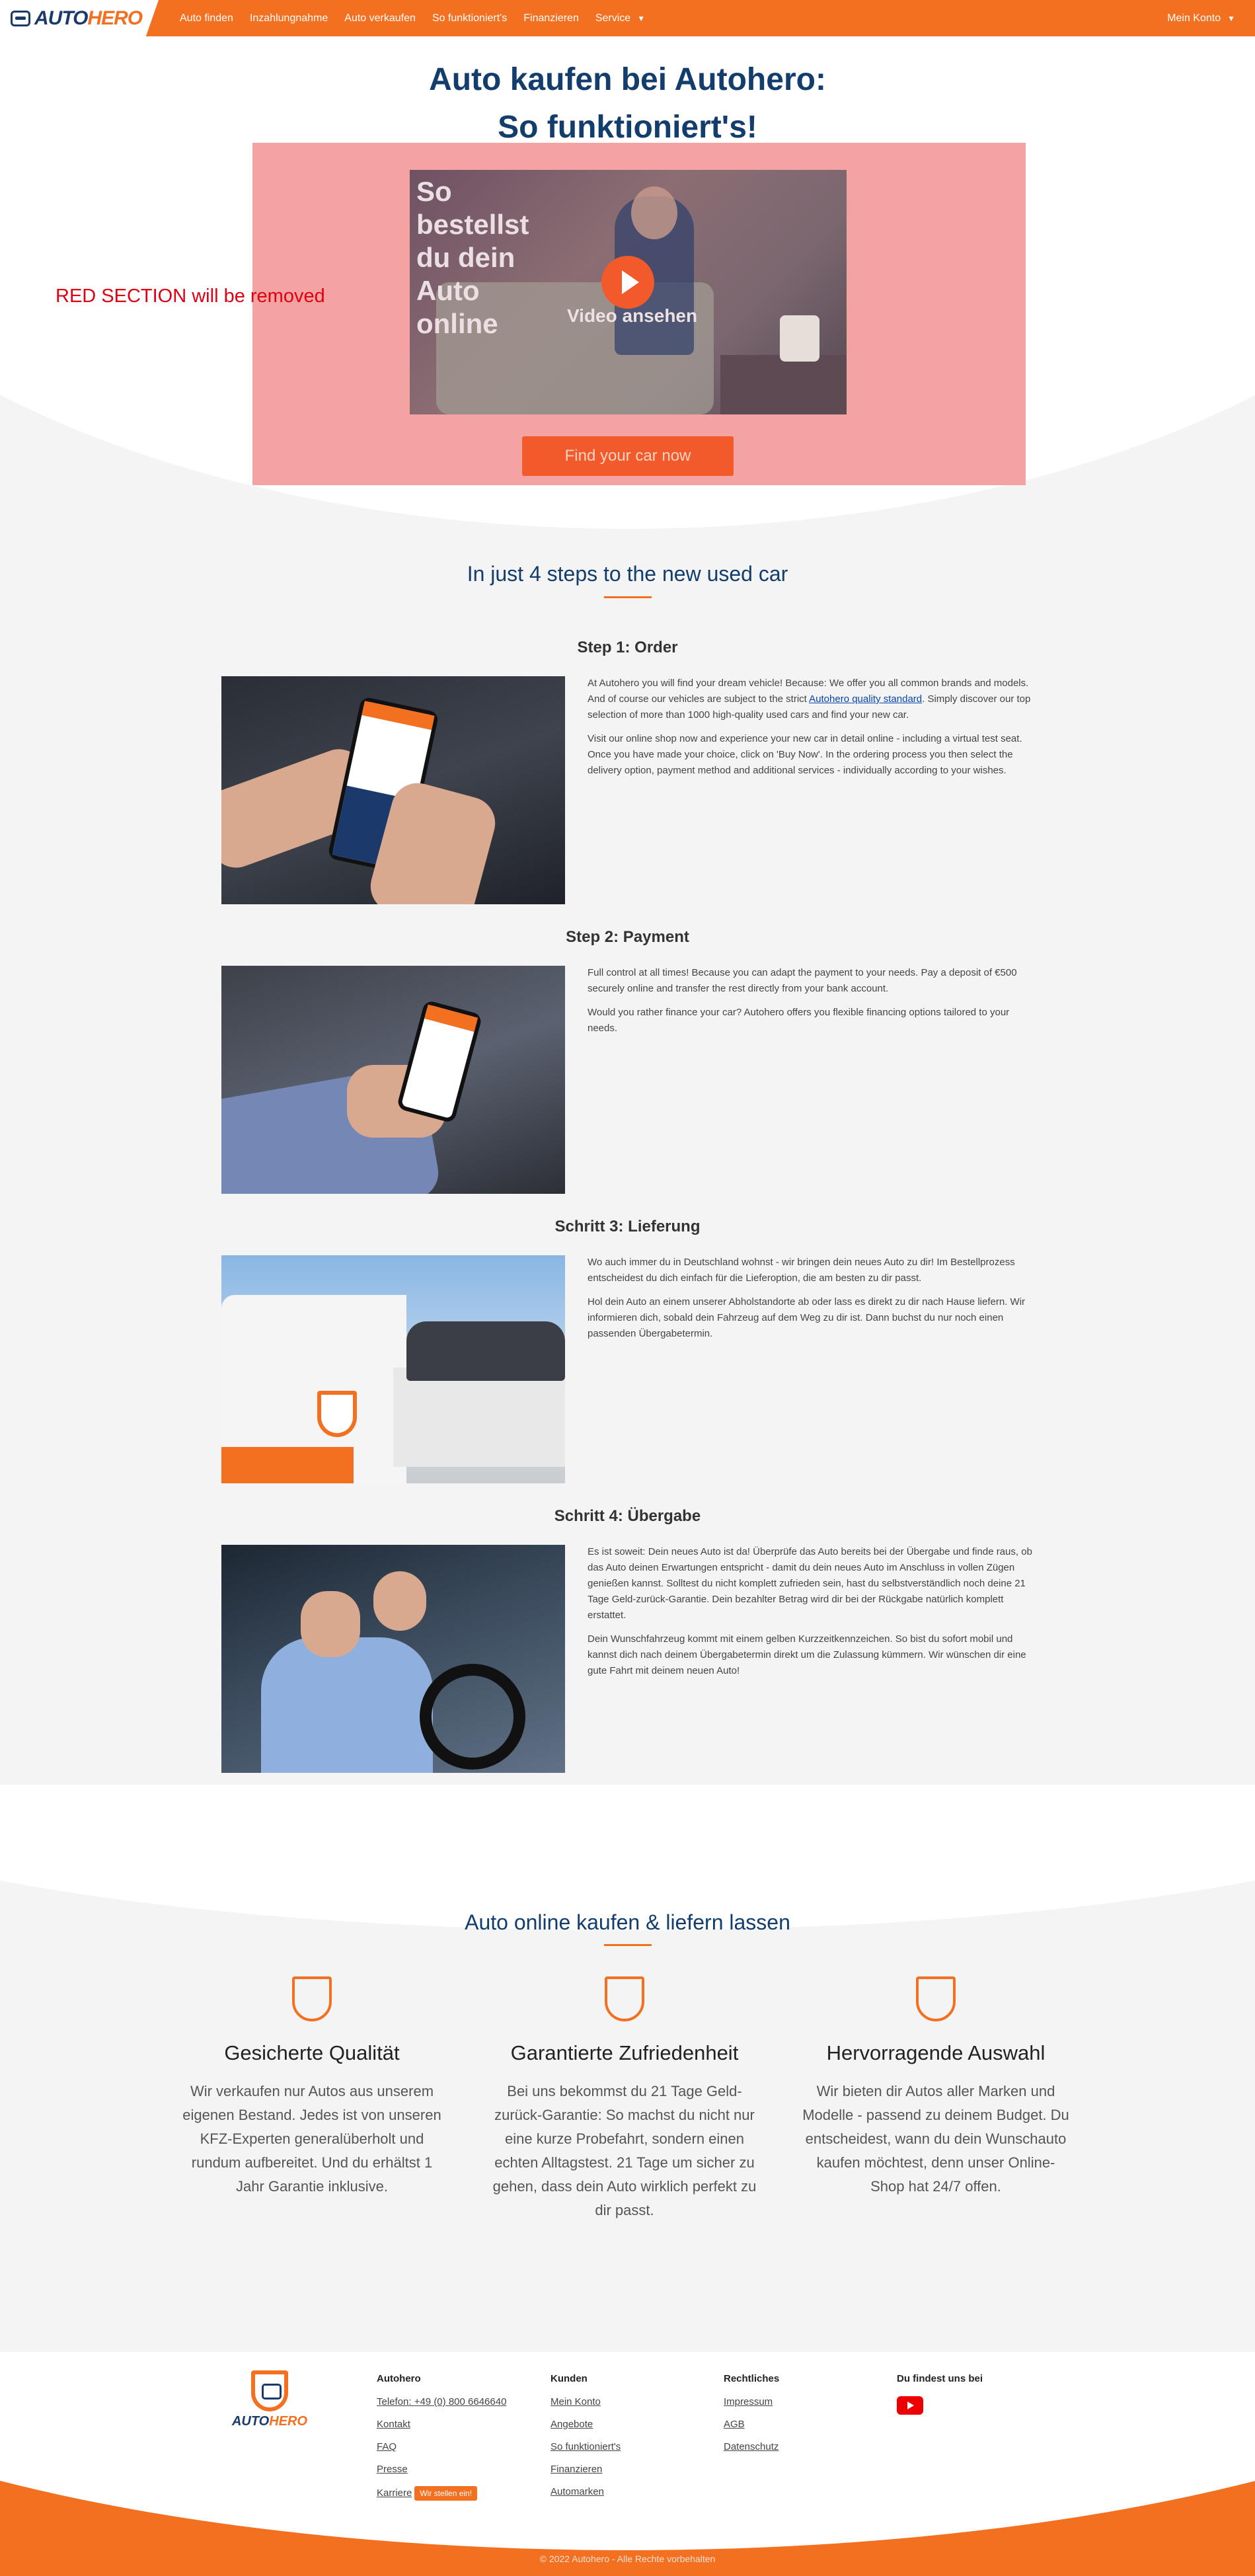 This screenshot has height=2576, width=1255. Describe the element at coordinates (783, 384) in the screenshot. I see `video-table-shape` at that location.